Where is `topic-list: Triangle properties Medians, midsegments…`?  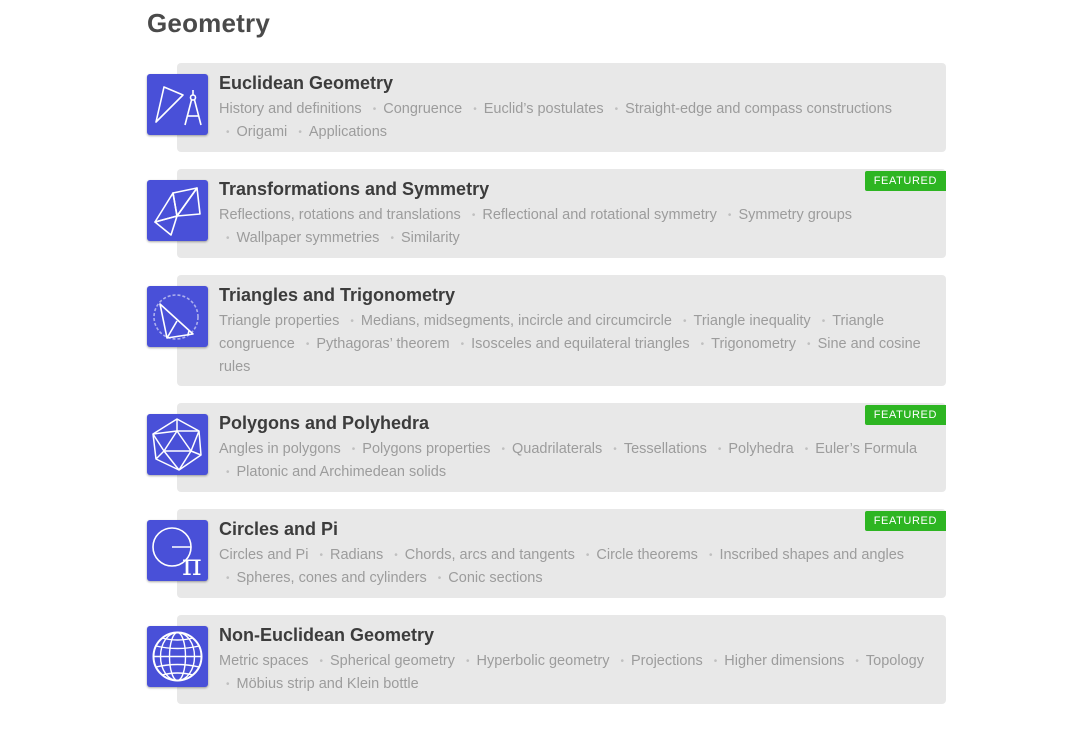
topic-list: Triangle properties Medians, midsegments… is located at coordinates (576, 344).